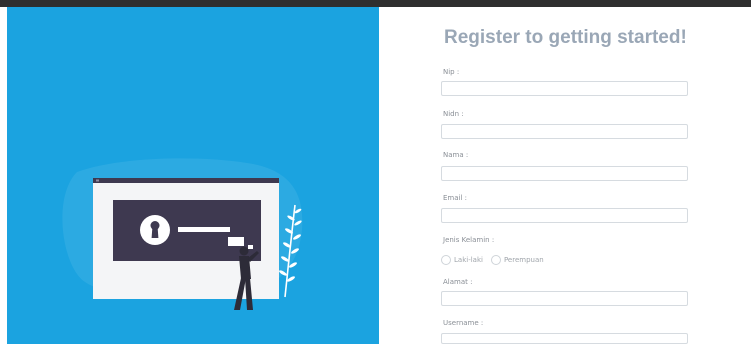  Describe the element at coordinates (564, 338) in the screenshot. I see `username-input` at that location.